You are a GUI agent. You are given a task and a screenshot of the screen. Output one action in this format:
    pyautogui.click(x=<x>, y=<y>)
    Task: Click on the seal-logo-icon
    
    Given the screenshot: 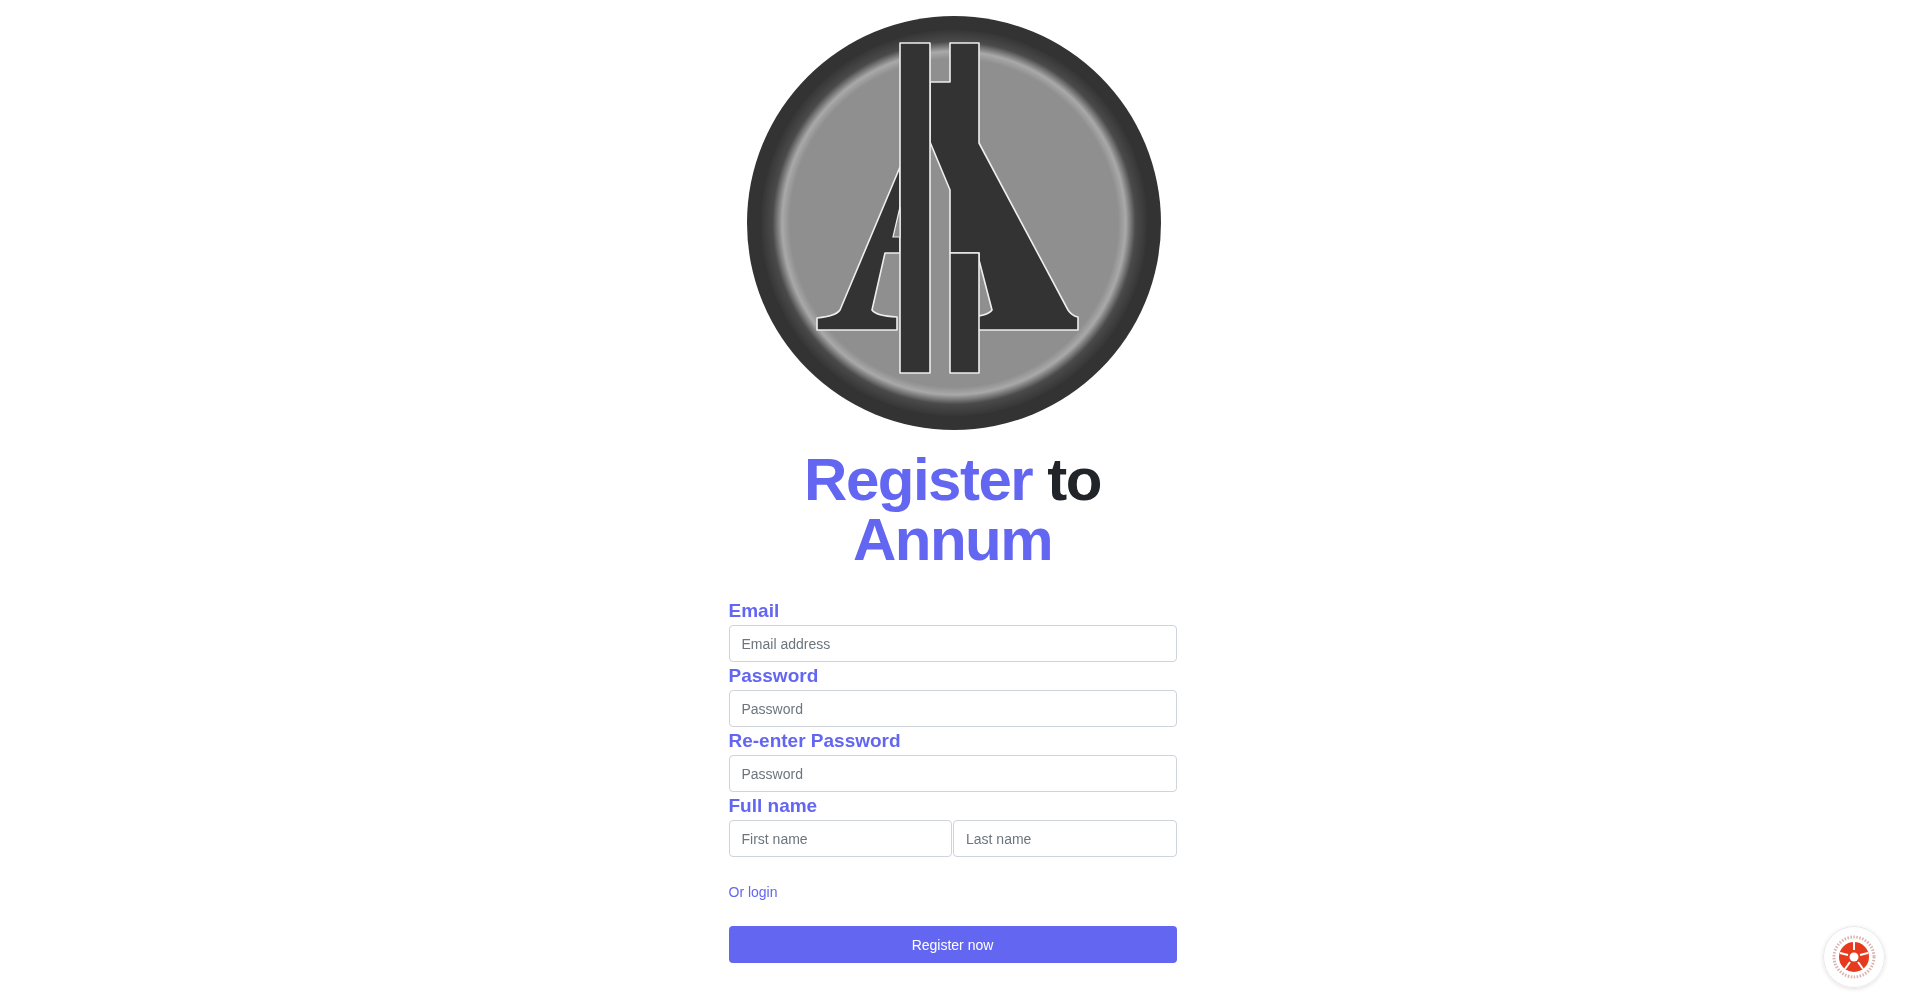 What is the action you would take?
    pyautogui.click(x=1854, y=957)
    